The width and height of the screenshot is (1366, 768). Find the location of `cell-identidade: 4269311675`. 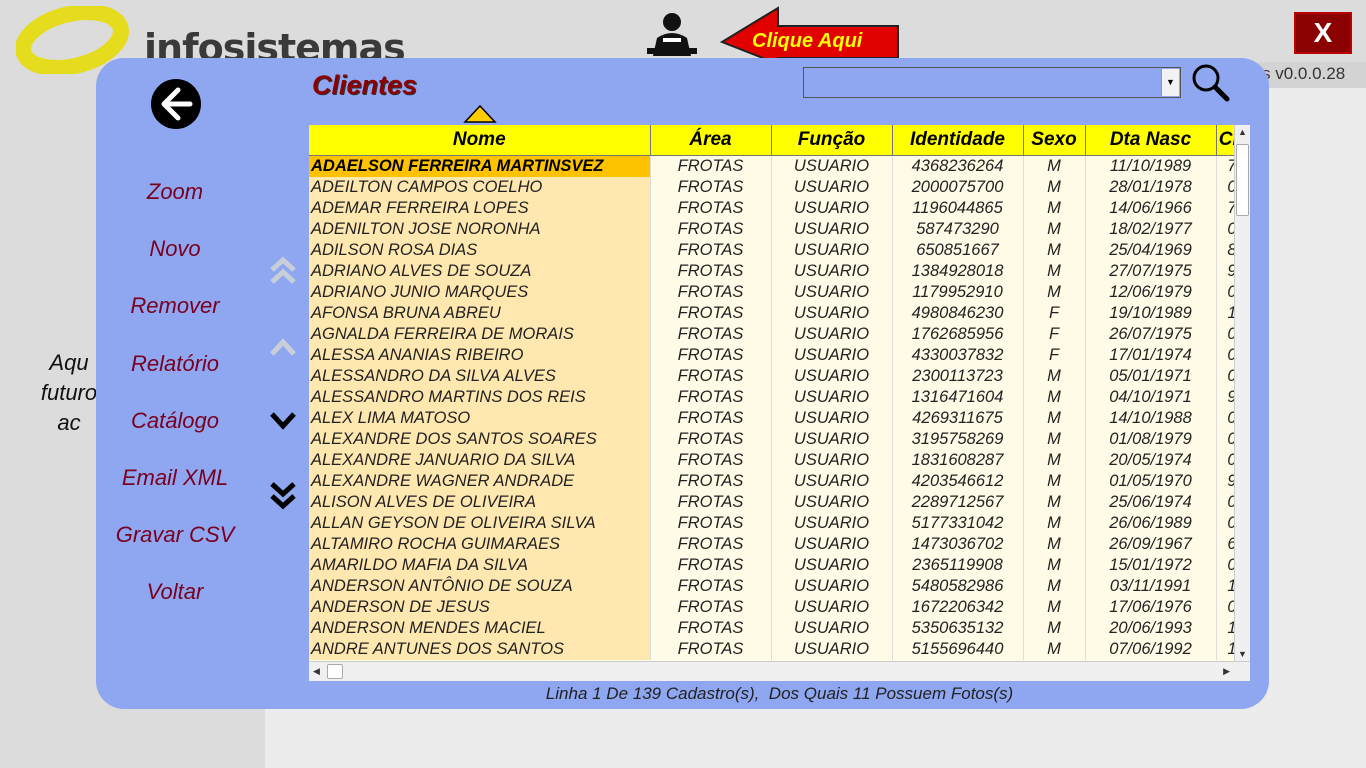

cell-identidade: 4269311675 is located at coordinates (958, 418).